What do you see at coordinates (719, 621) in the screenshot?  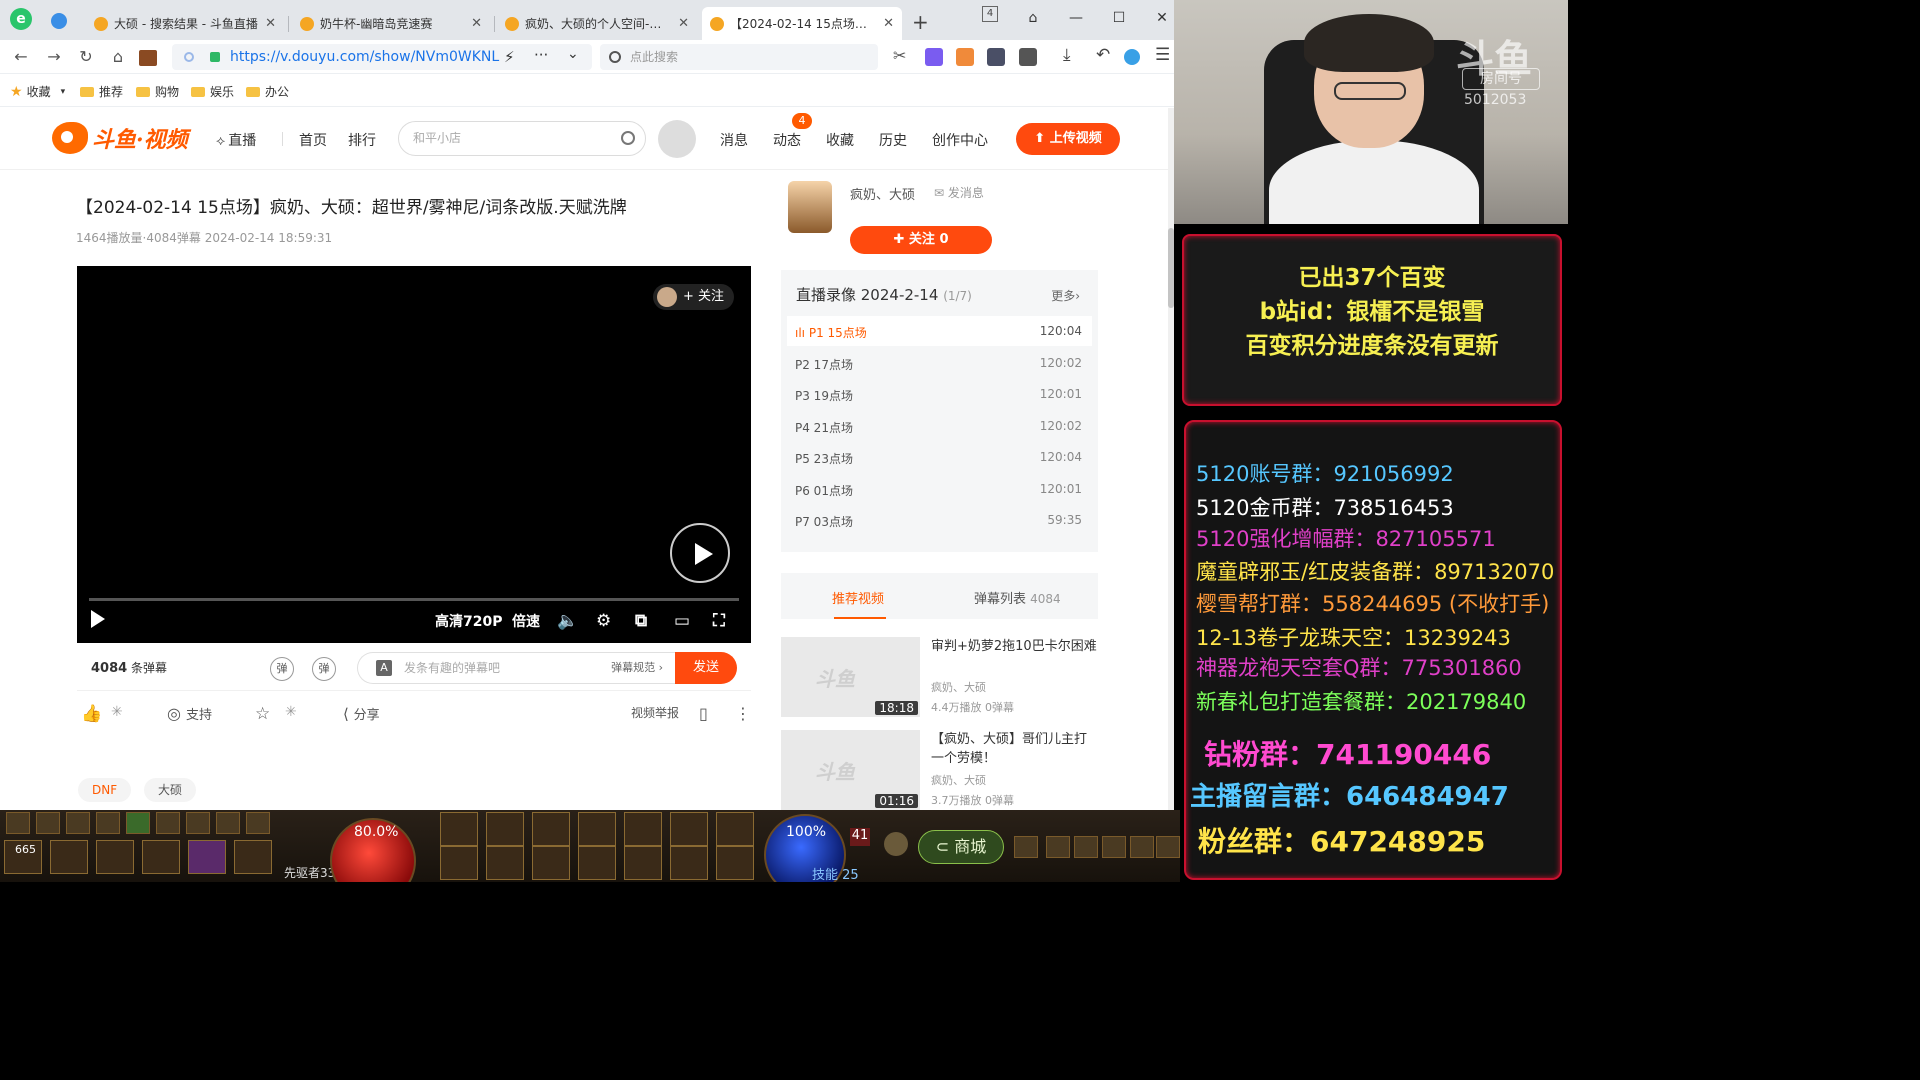 I see `fullscreen-icon: ⛶` at bounding box center [719, 621].